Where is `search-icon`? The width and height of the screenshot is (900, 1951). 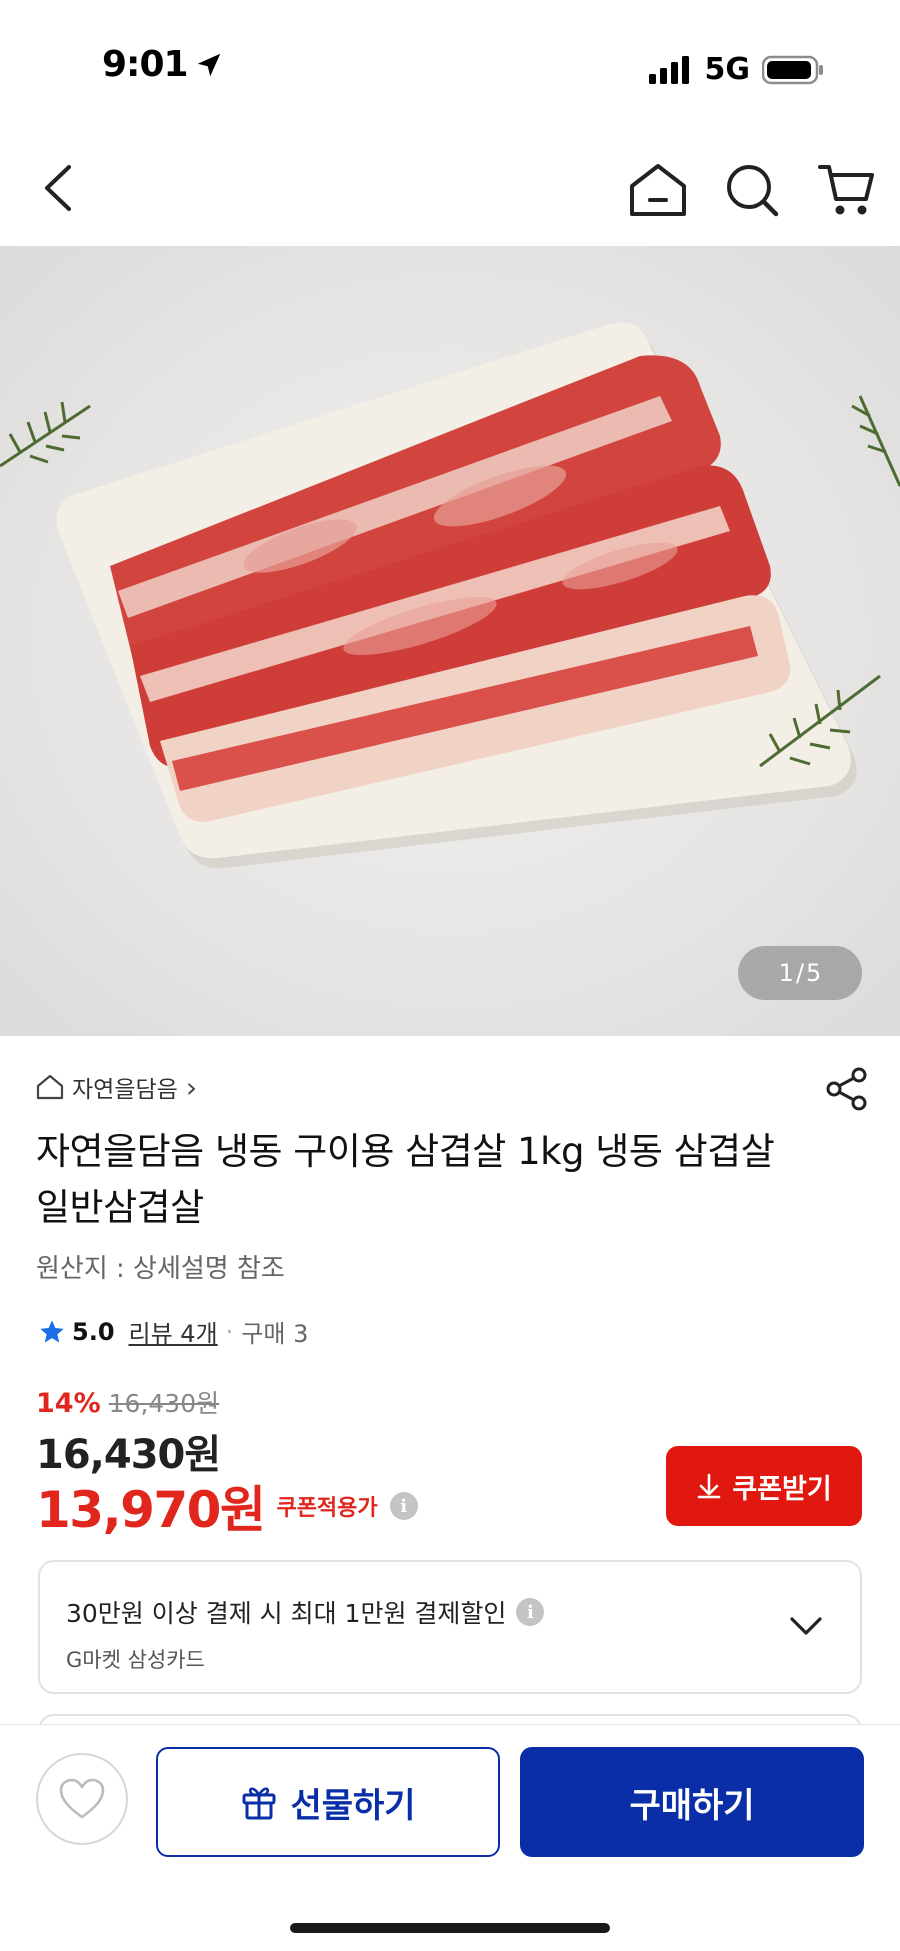
search-icon is located at coordinates (753, 191).